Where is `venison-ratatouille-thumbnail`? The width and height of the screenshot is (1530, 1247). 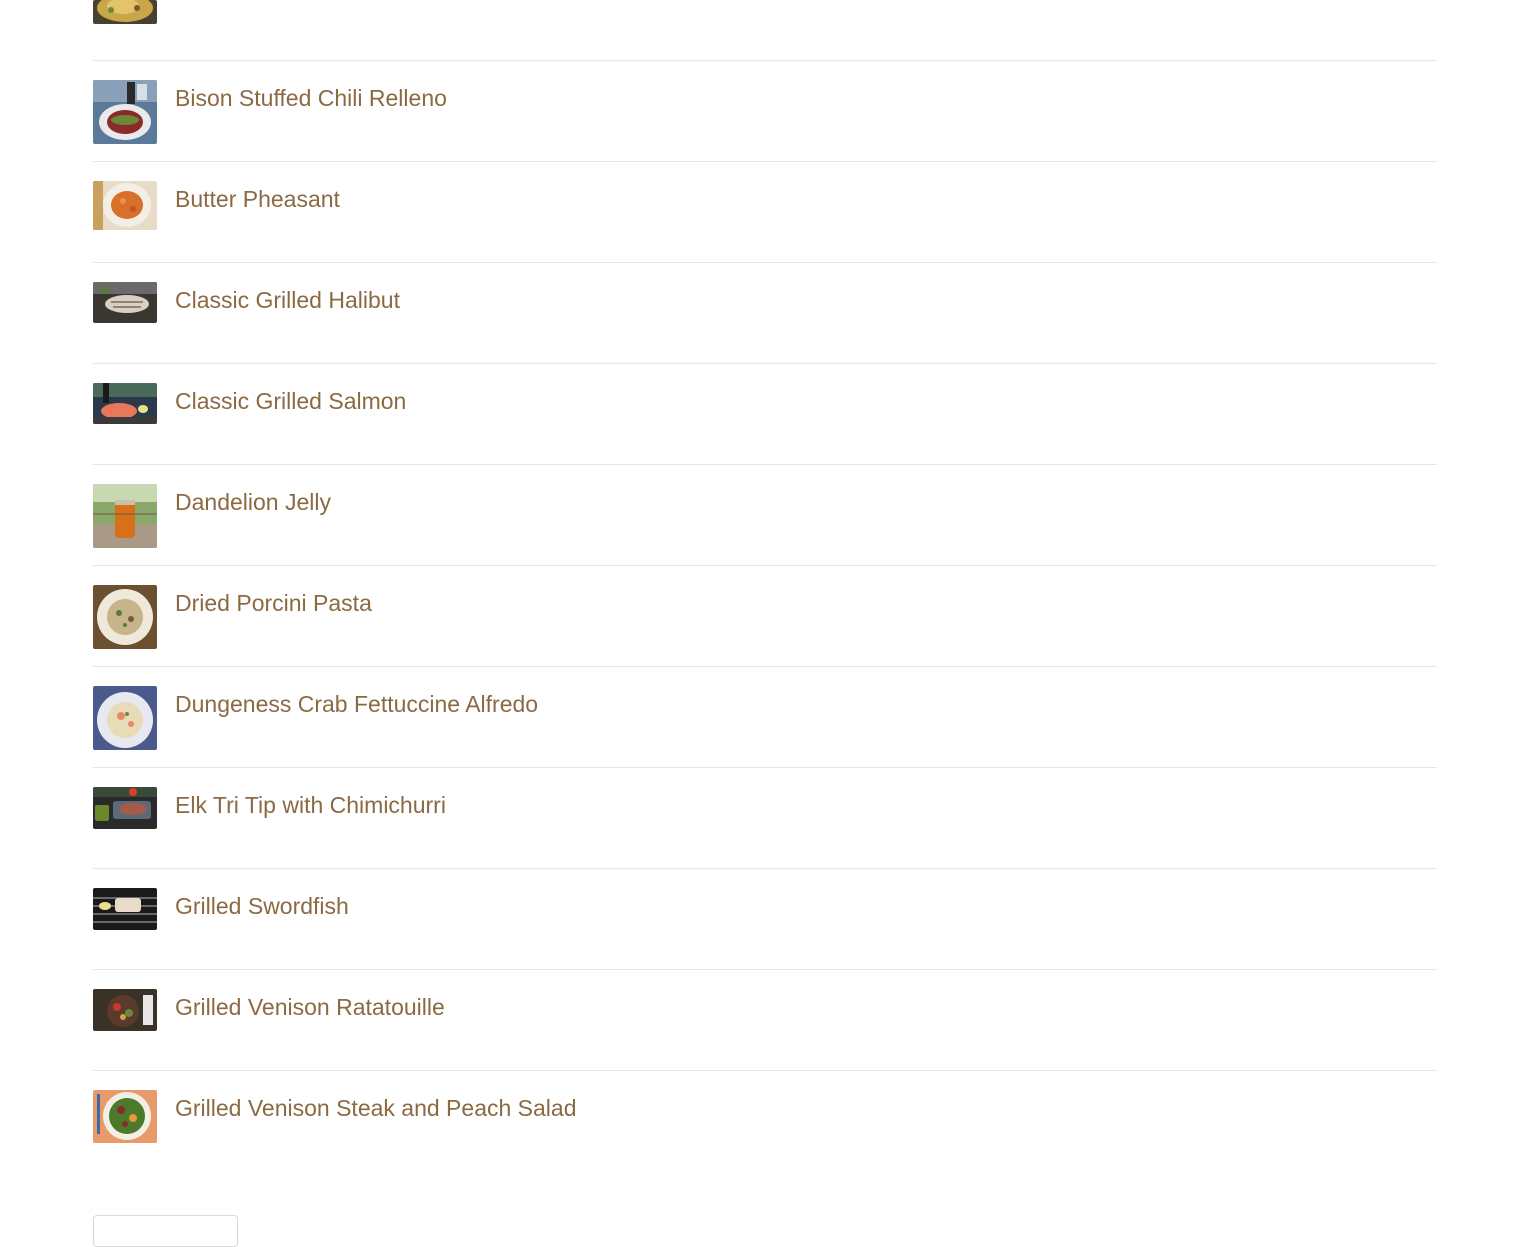 venison-ratatouille-thumbnail is located at coordinates (125, 1010).